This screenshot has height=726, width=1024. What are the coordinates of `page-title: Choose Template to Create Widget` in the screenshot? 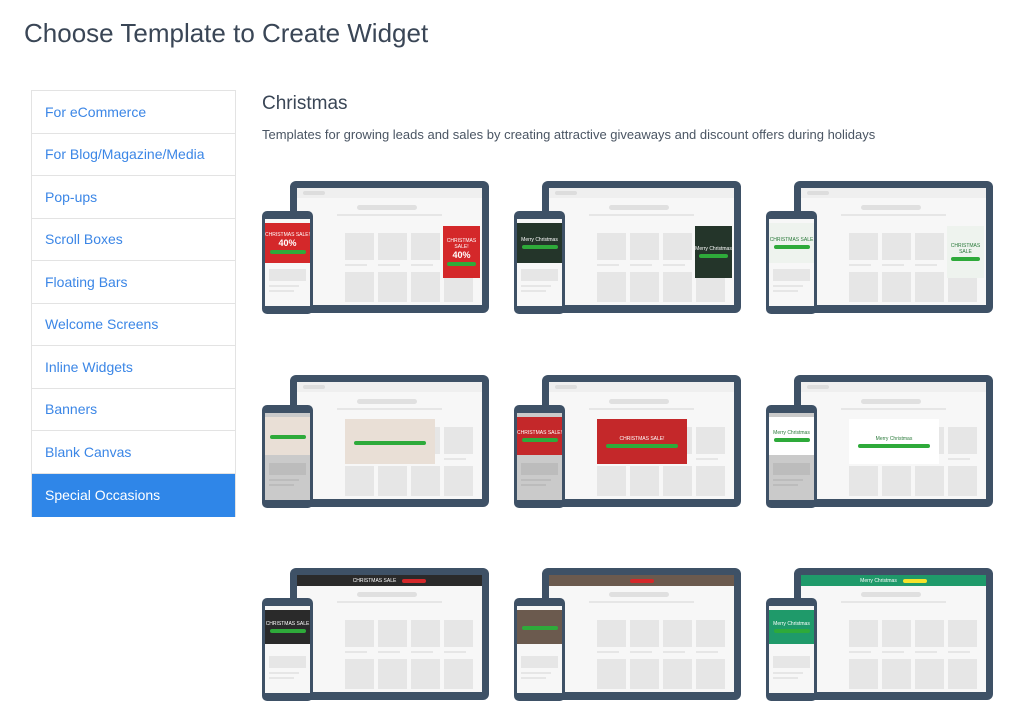 It's located at (226, 33).